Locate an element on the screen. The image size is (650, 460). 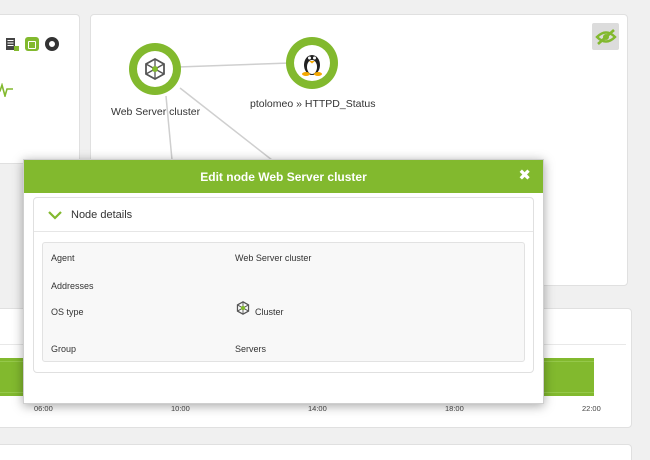
x-tick-label: 06:00 is located at coordinates (43, 408).